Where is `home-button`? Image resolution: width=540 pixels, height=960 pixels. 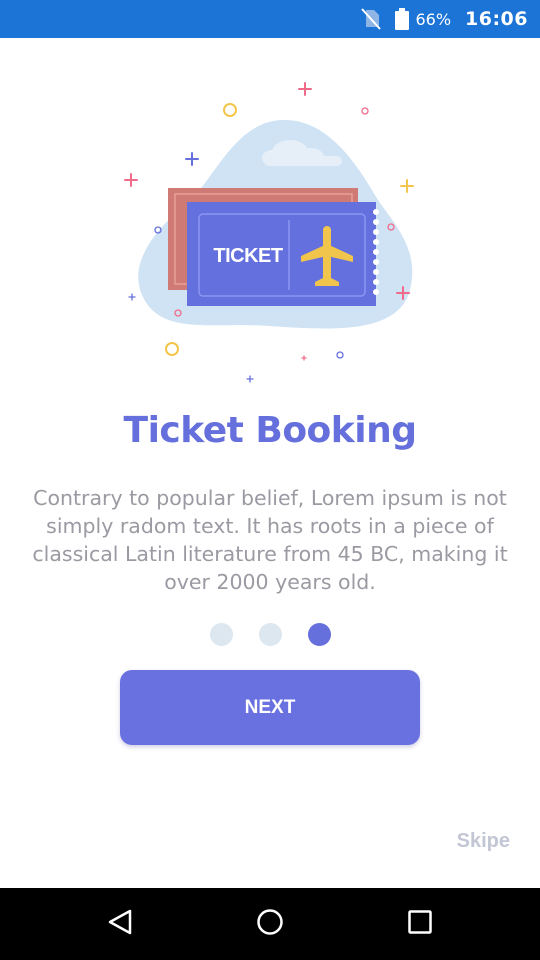 home-button is located at coordinates (270, 924).